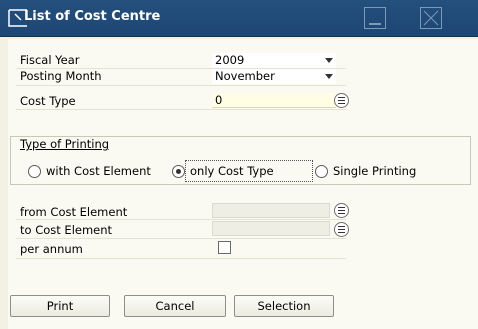  I want to click on radio-single-printing-label: Single Printing, so click(374, 171).